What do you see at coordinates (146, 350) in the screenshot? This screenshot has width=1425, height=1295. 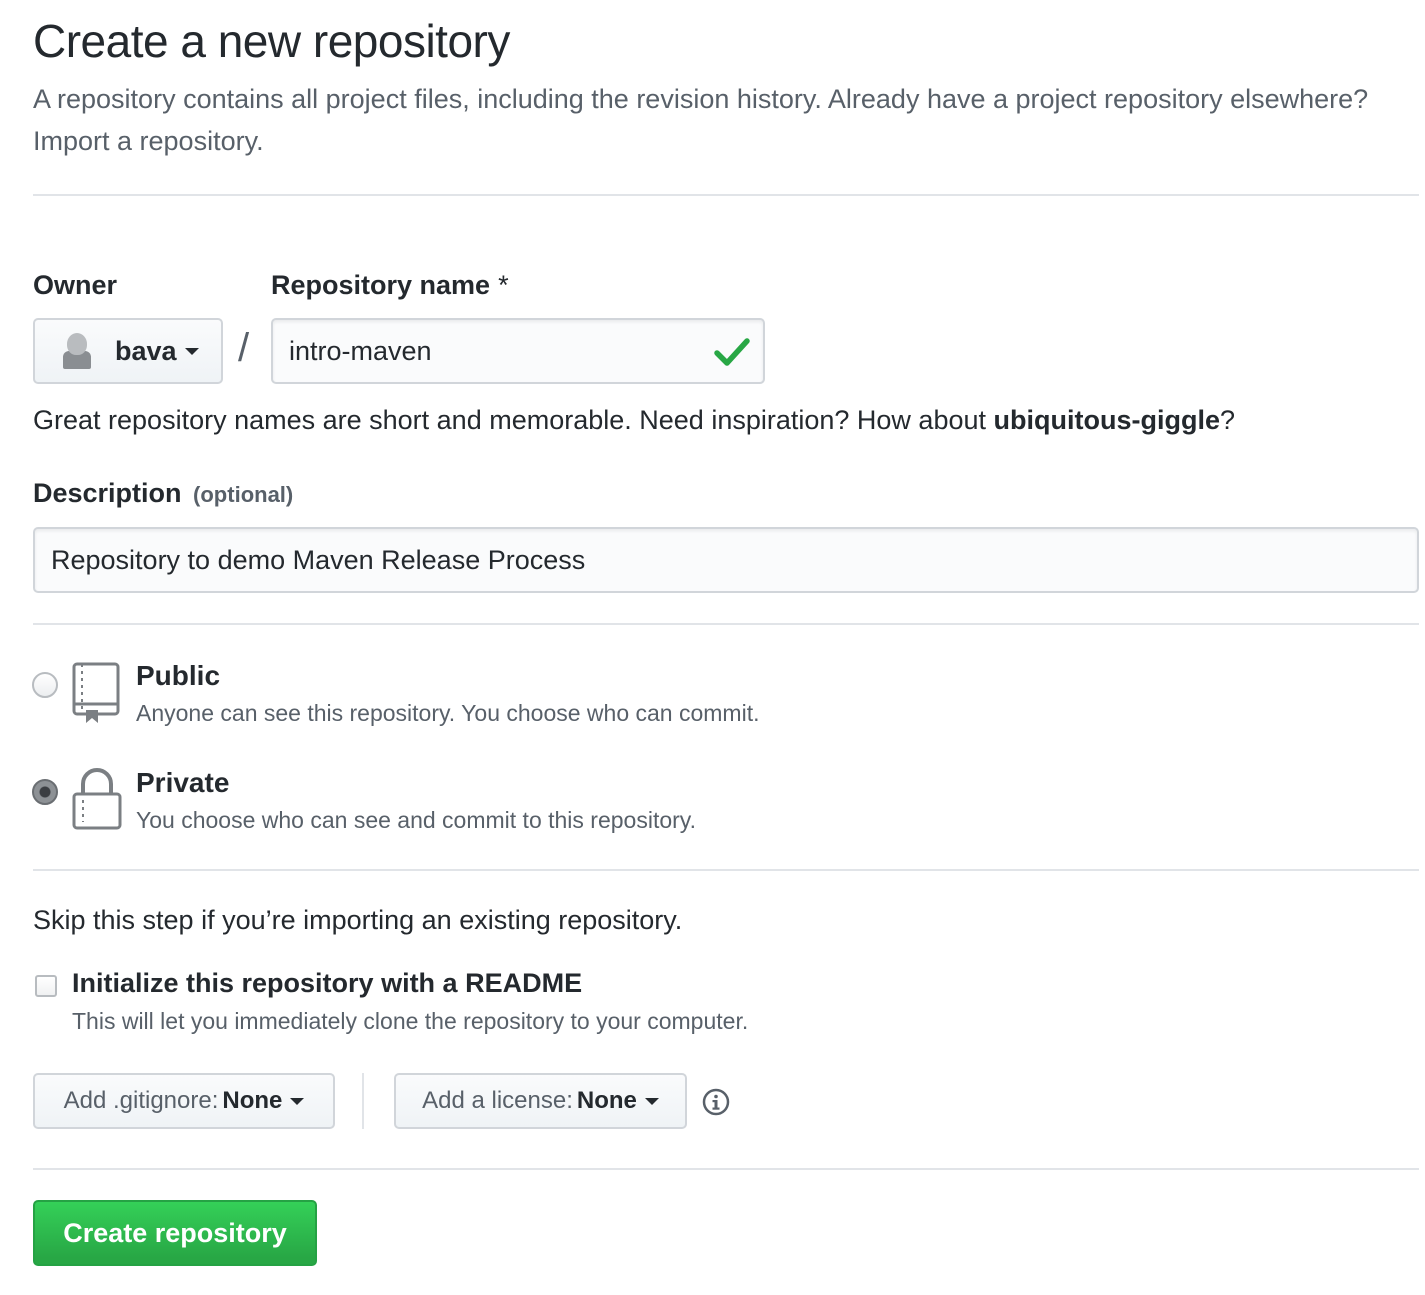 I see `owner-name: bava` at bounding box center [146, 350].